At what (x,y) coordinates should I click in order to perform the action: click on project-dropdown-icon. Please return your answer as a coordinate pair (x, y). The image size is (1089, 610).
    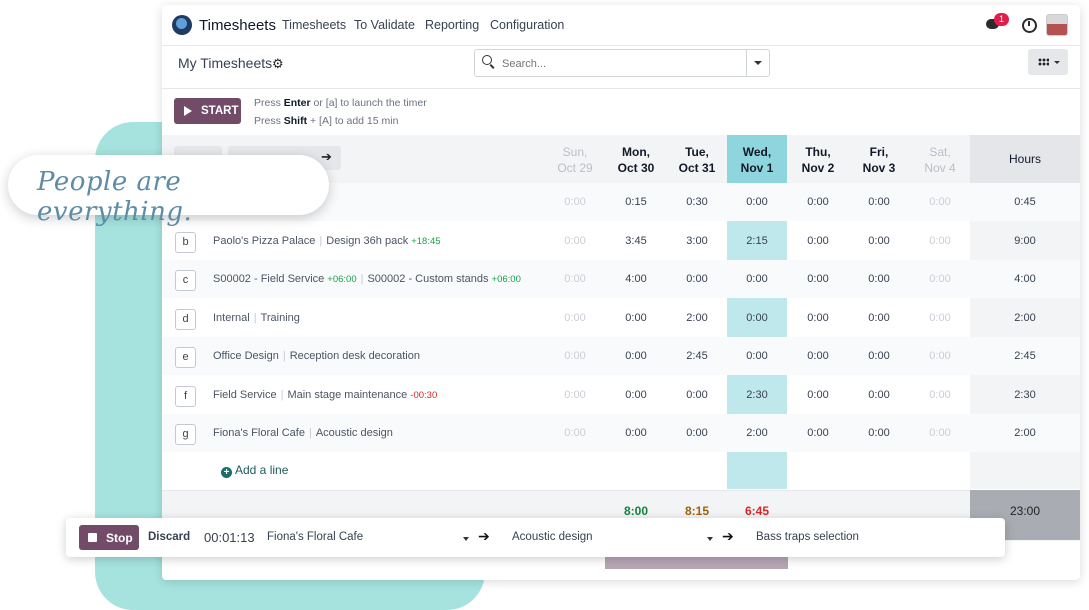
    Looking at the image, I should click on (466, 539).